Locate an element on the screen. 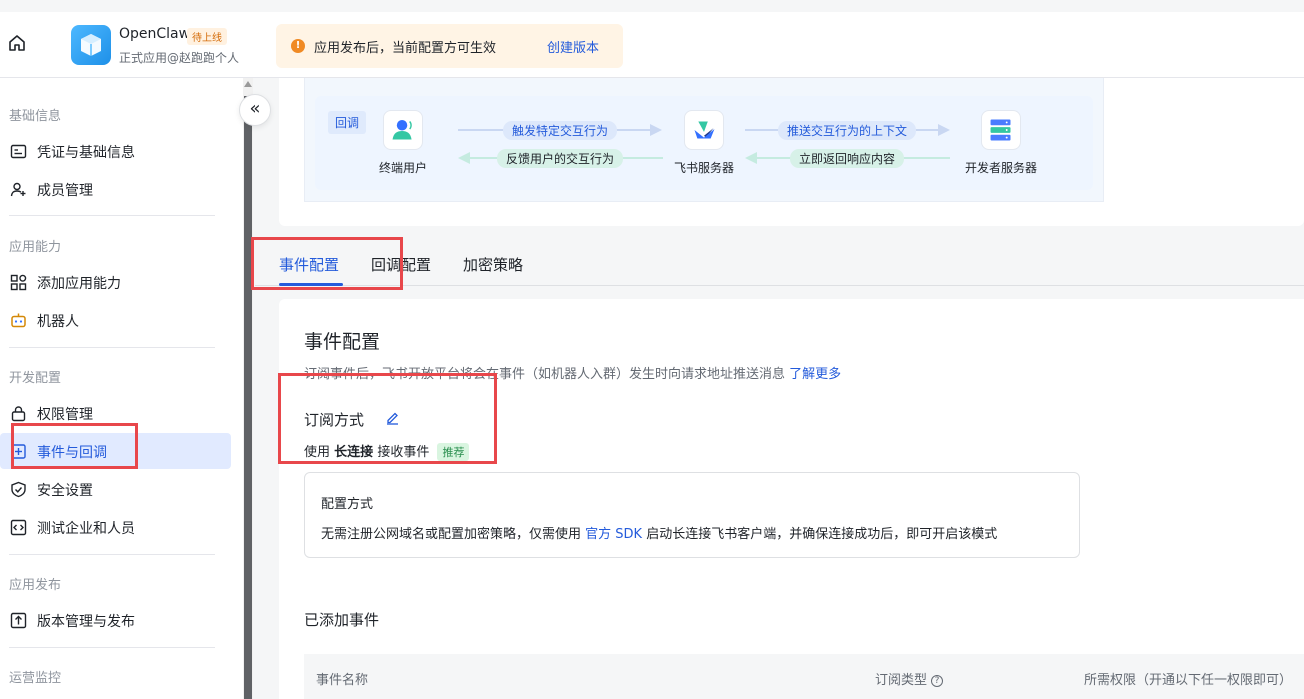 The width and height of the screenshot is (1304, 699). create-version-link: 创建版本 is located at coordinates (573, 46).